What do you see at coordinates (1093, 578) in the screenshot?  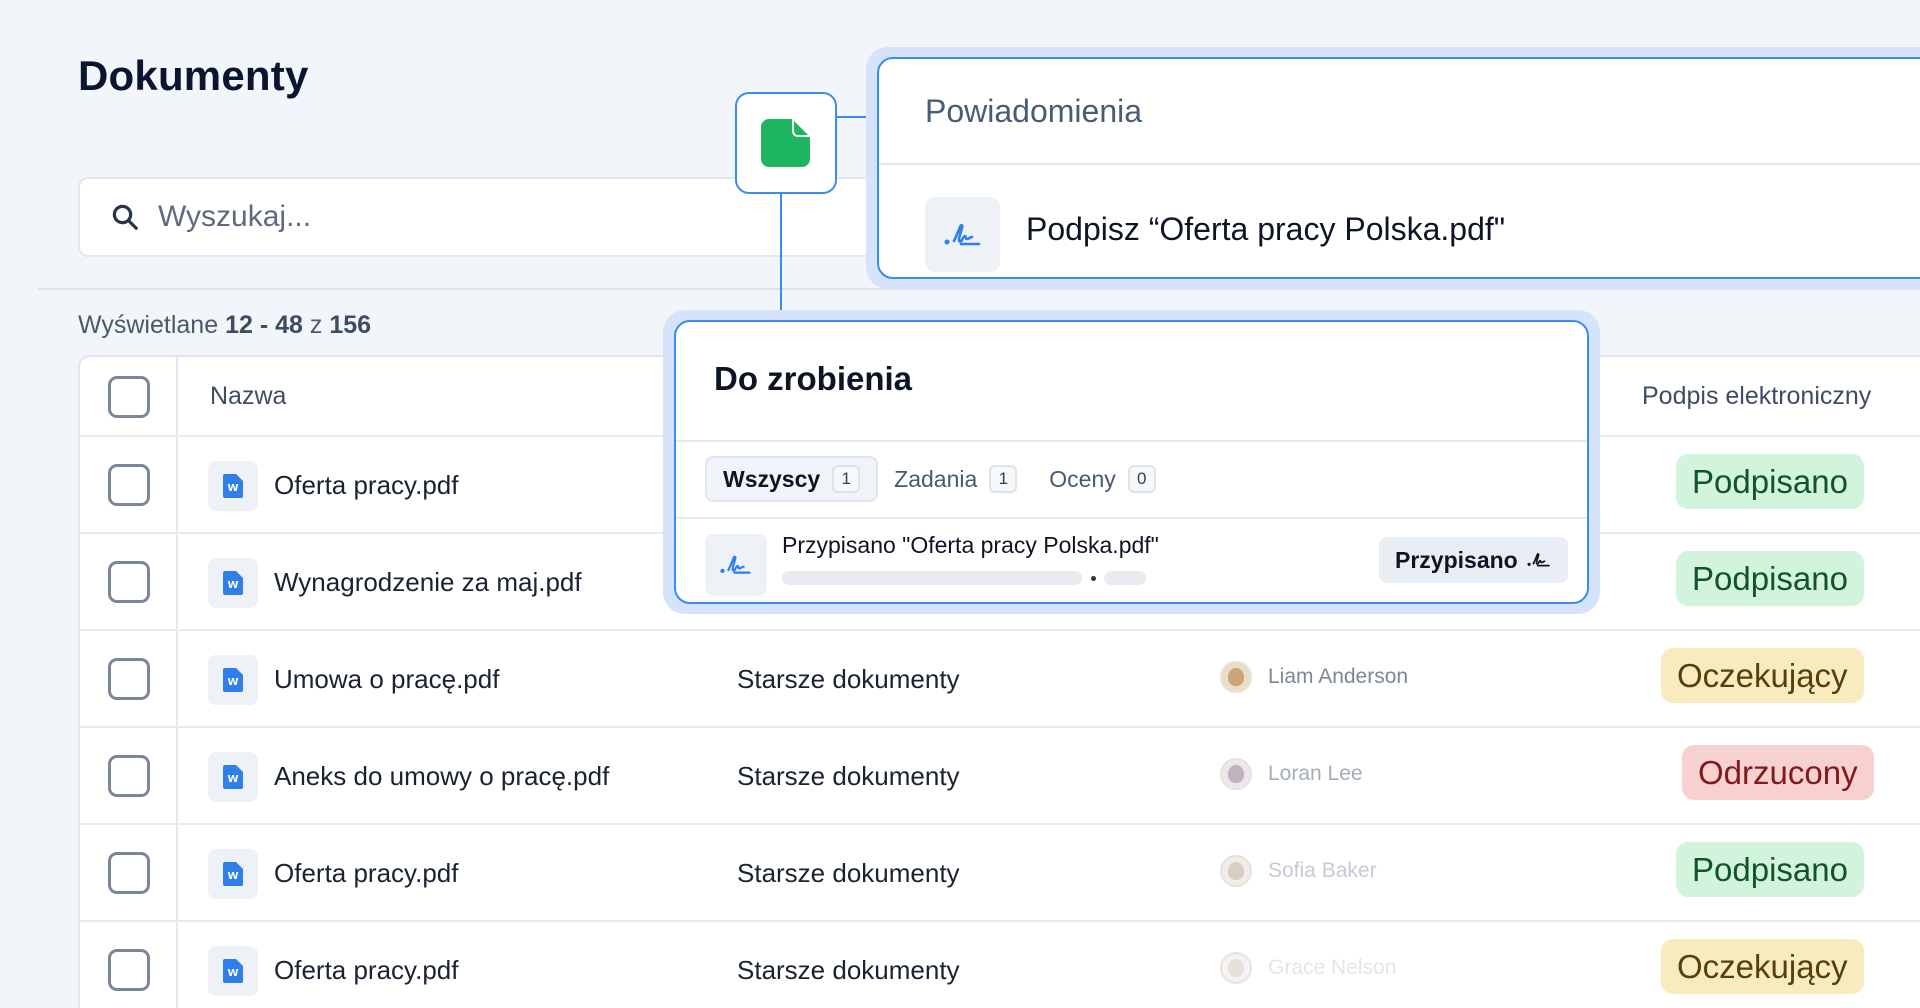 I see `separator-dot` at bounding box center [1093, 578].